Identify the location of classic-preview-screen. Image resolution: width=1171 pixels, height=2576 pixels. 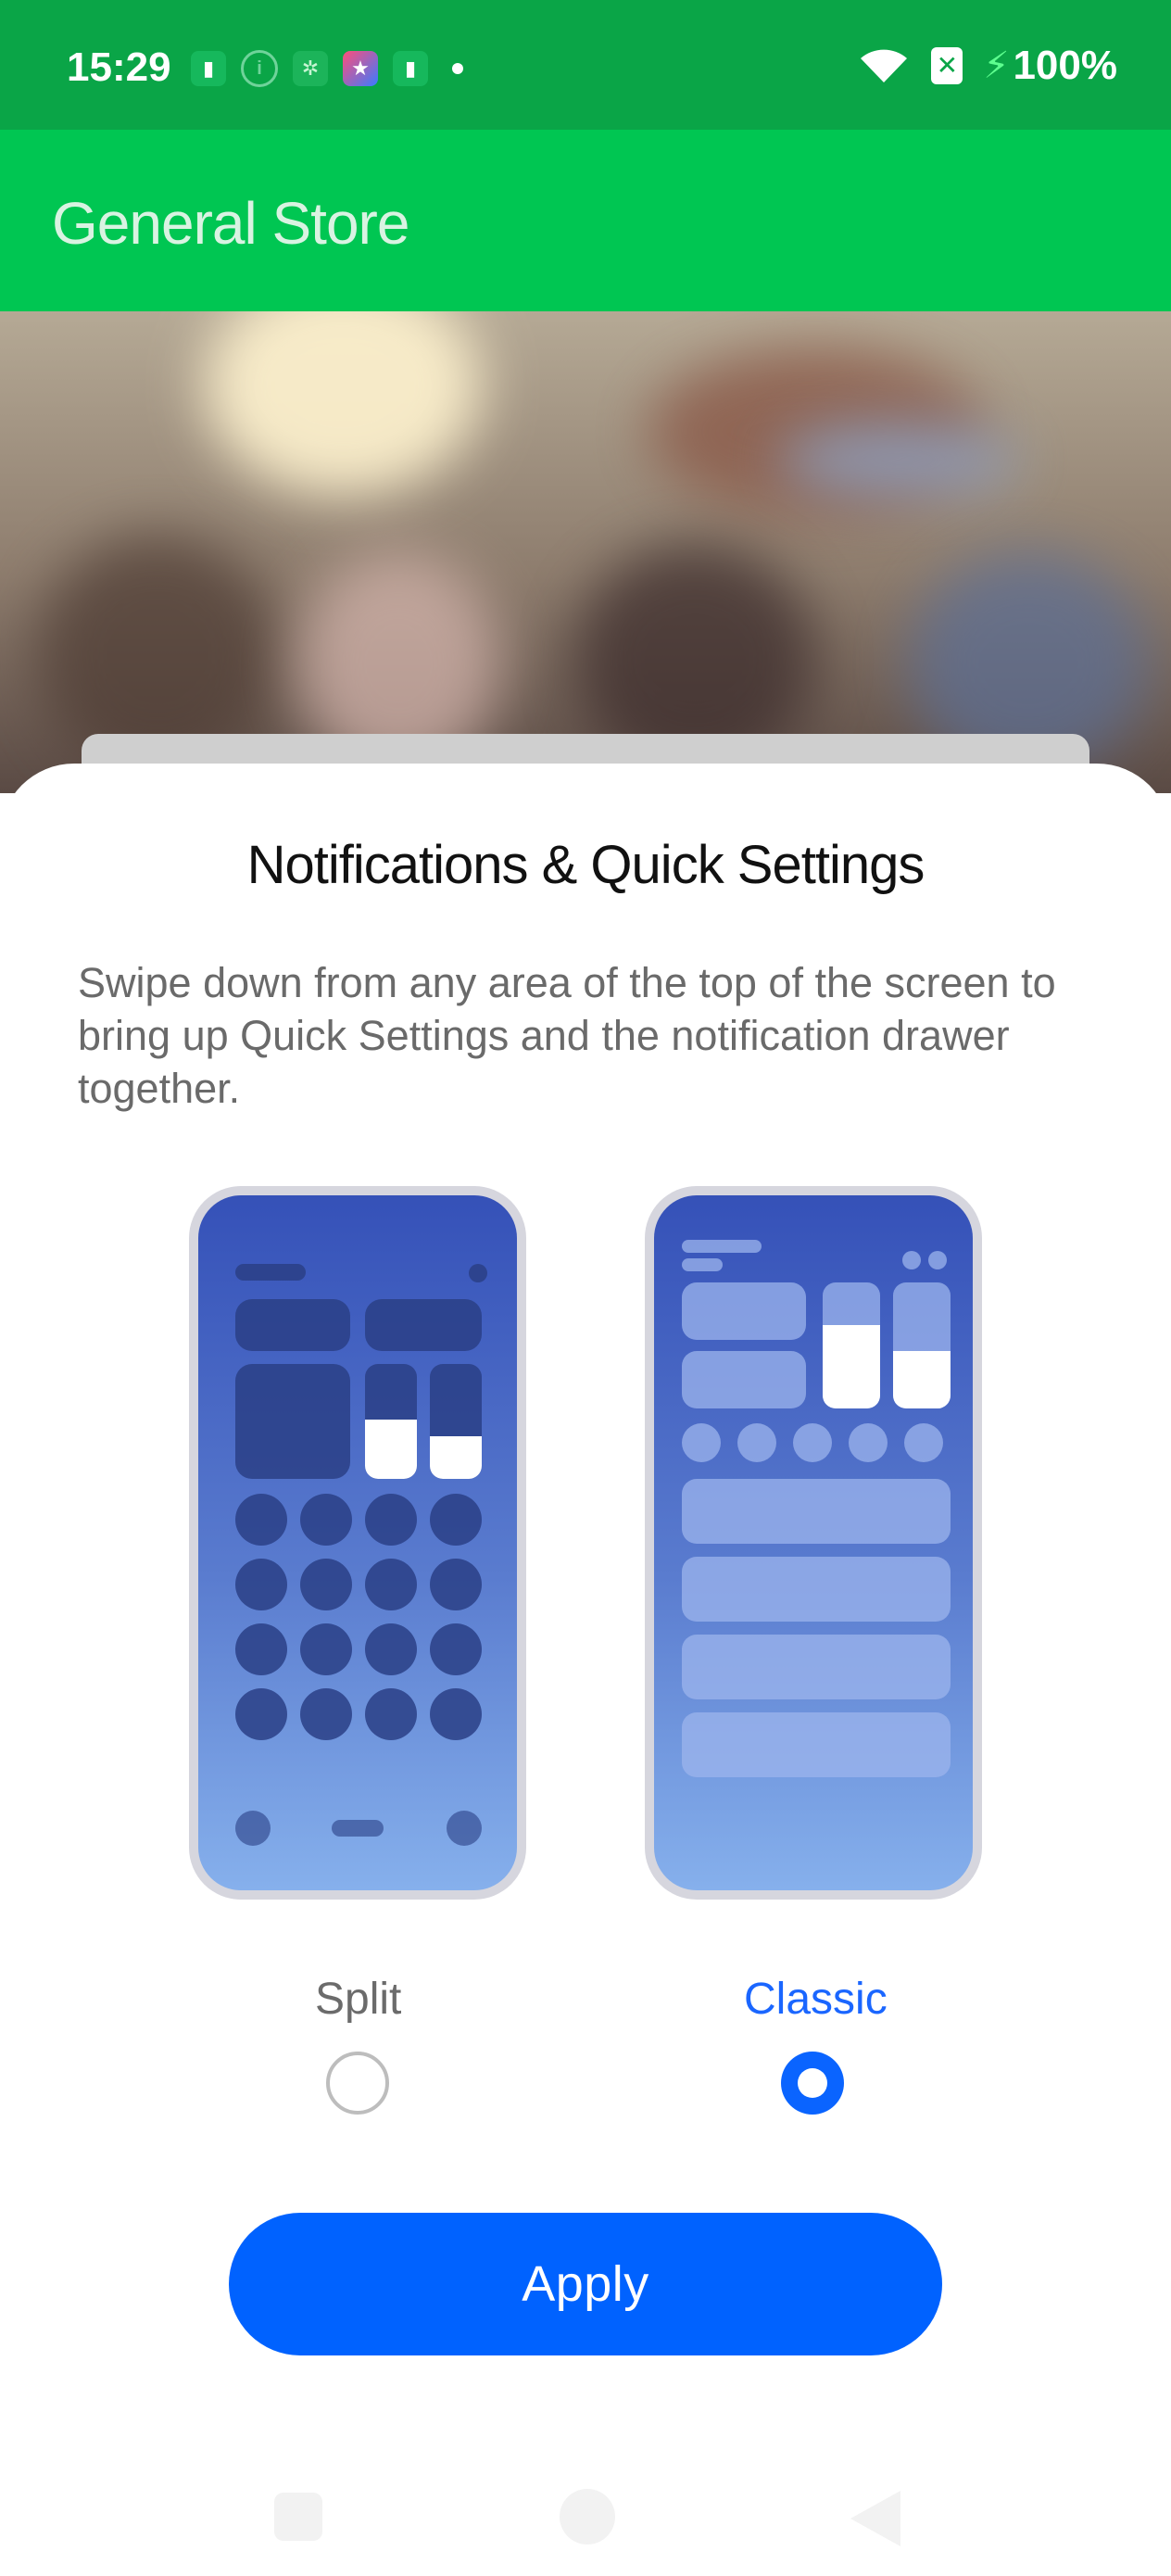
(814, 1543).